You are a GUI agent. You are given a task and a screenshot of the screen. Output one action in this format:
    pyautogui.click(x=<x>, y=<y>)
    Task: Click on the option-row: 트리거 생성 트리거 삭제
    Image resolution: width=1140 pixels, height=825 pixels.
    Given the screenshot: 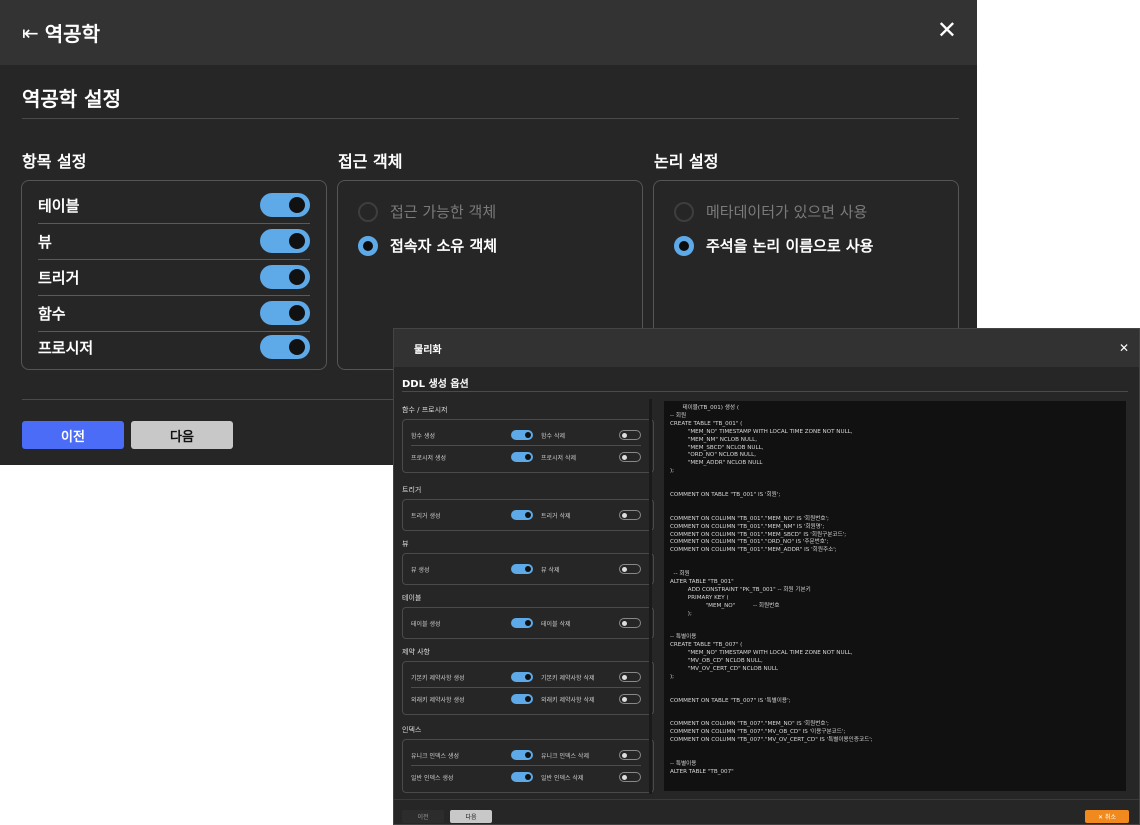 What is the action you would take?
    pyautogui.click(x=526, y=515)
    